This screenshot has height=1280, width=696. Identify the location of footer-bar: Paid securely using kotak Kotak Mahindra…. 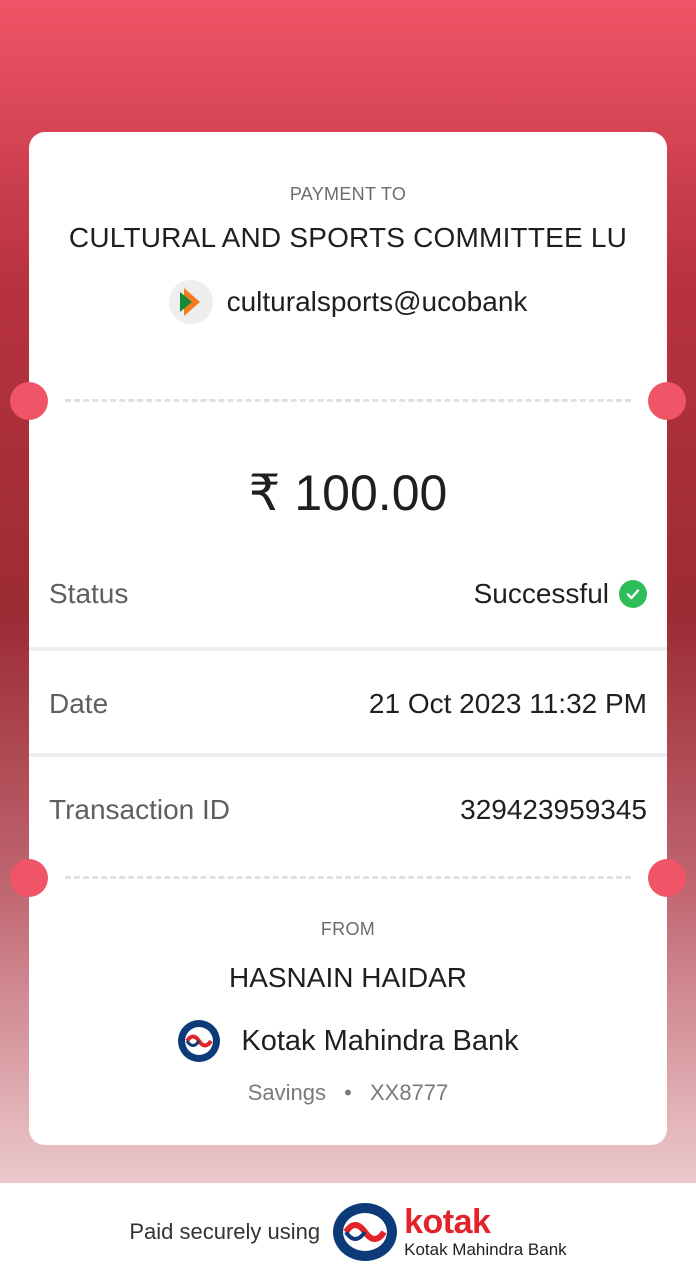
(348, 1231).